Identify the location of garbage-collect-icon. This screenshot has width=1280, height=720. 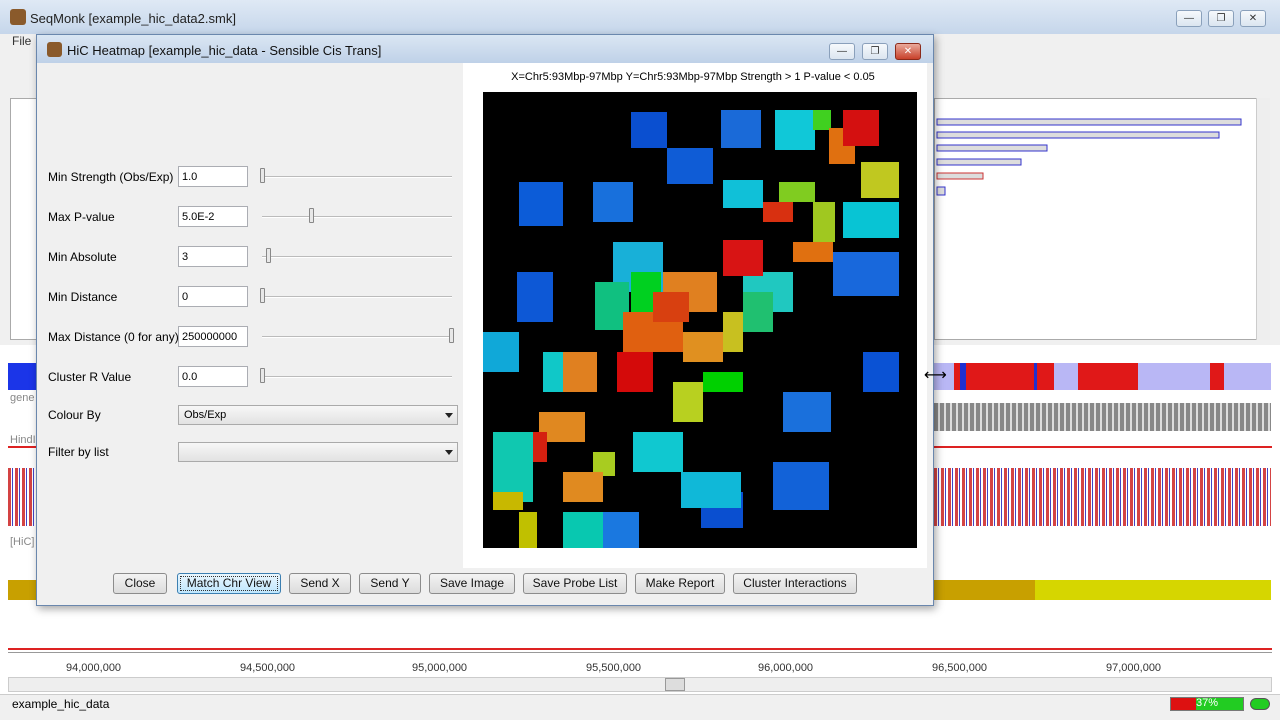
(1260, 704).